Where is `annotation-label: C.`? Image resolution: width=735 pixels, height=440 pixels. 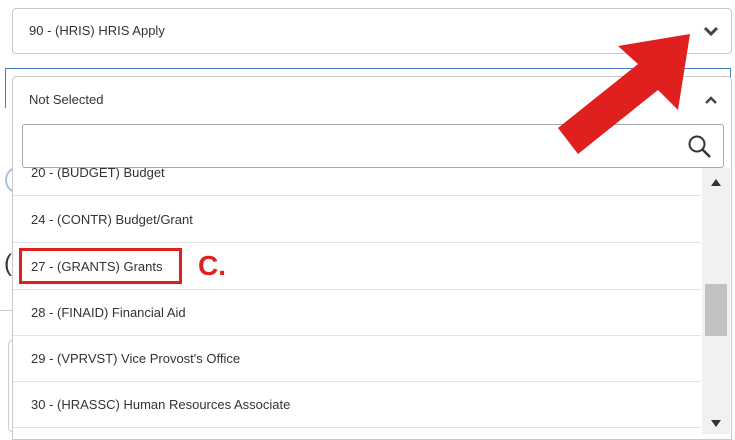 annotation-label: C. is located at coordinates (212, 265).